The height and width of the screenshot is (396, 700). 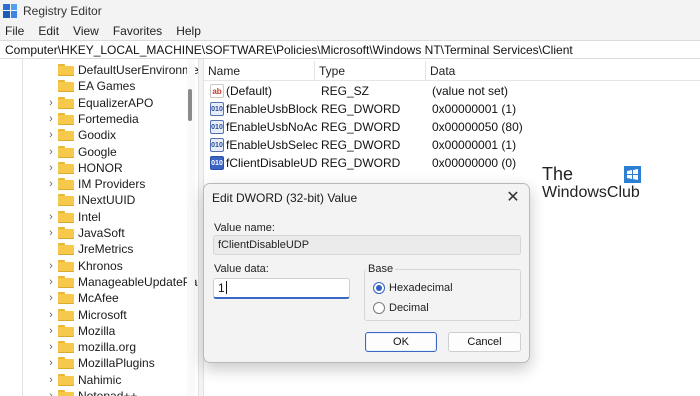 I want to click on menu-edit: Edit, so click(x=48, y=31).